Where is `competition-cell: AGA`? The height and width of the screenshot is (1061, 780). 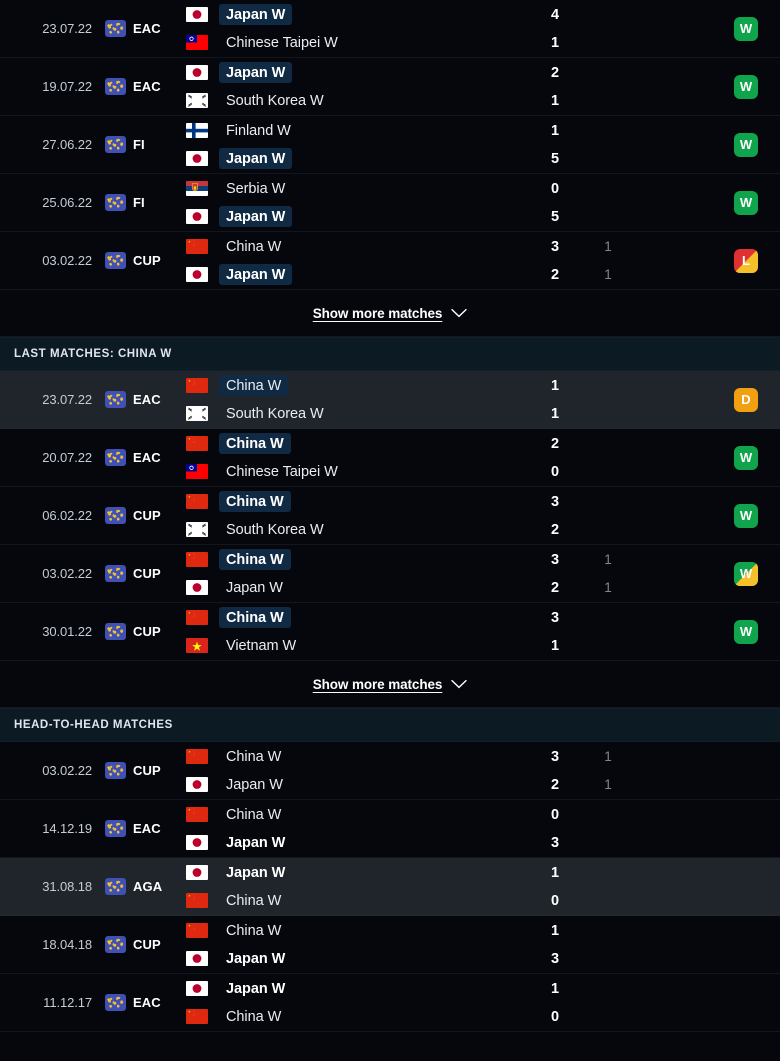 competition-cell: AGA is located at coordinates (135, 886).